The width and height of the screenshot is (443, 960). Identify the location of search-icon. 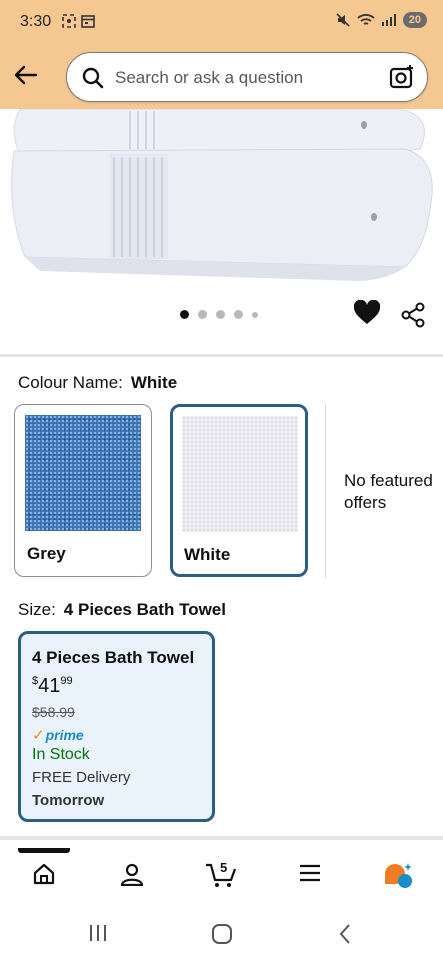
(93, 78).